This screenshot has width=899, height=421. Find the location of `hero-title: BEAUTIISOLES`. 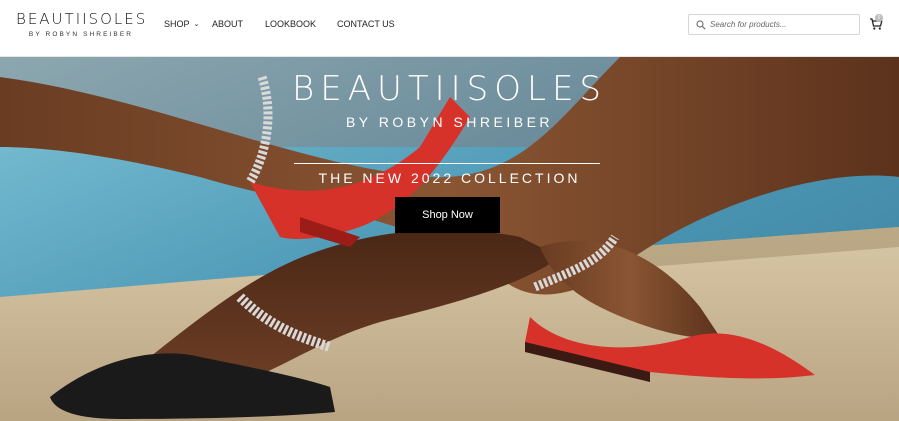

hero-title: BEAUTIISOLES is located at coordinates (449, 89).